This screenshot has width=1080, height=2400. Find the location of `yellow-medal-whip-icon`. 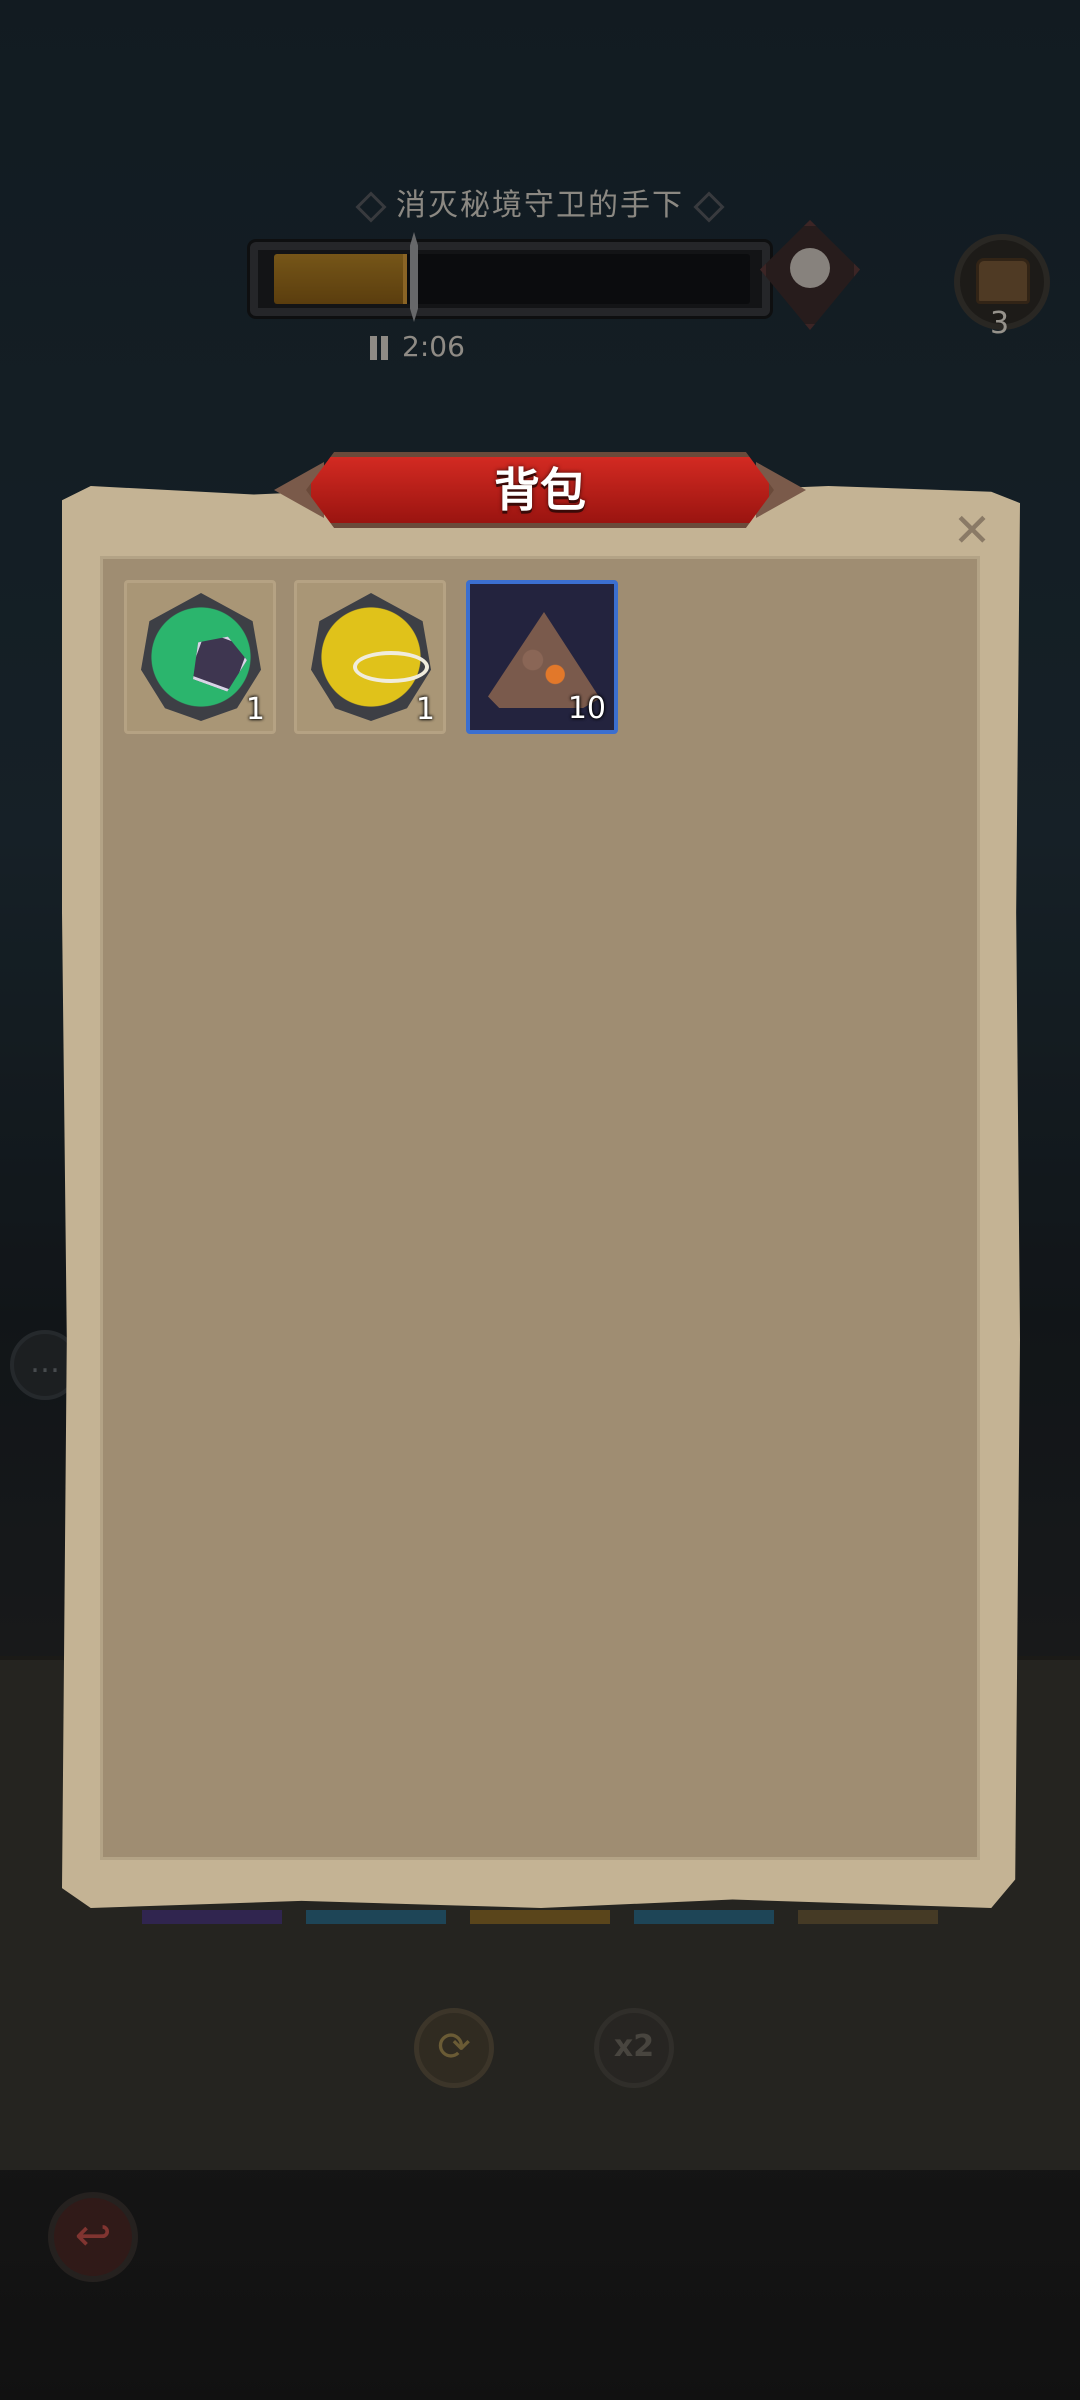

yellow-medal-whip-icon is located at coordinates (371, 657).